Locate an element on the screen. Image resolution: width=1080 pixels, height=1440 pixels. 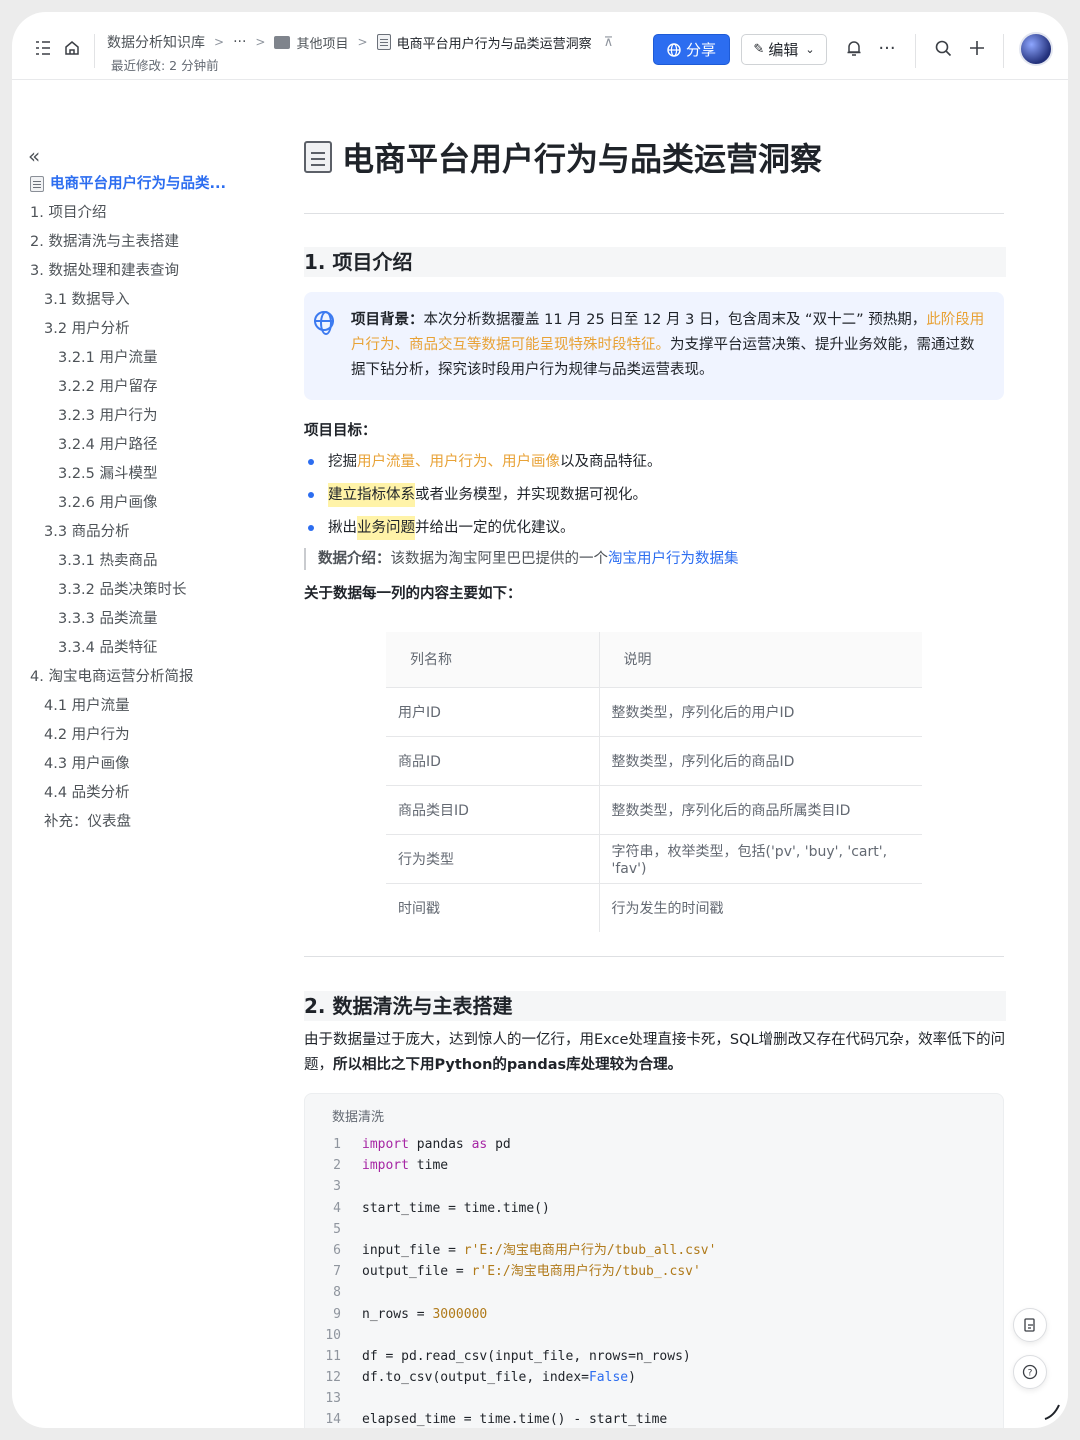
table-row: 商品类目ID 整数类型，序列化后的商品所属类目ID is located at coordinates (654, 810).